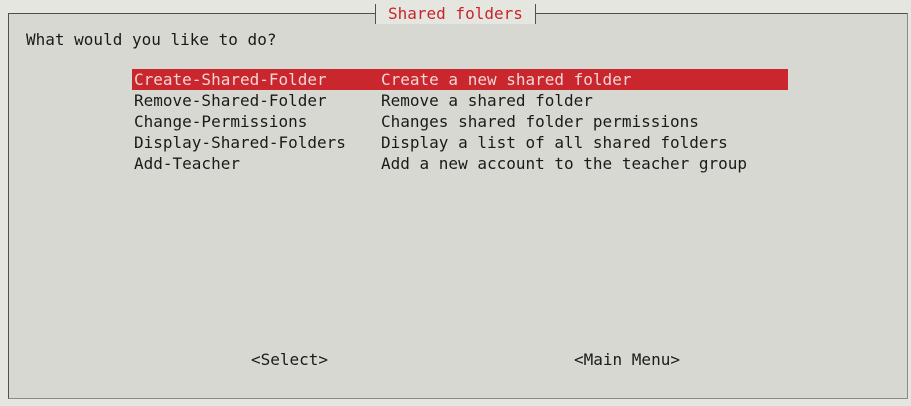  I want to click on menu-item-description: Remove a shared folder, so click(487, 100).